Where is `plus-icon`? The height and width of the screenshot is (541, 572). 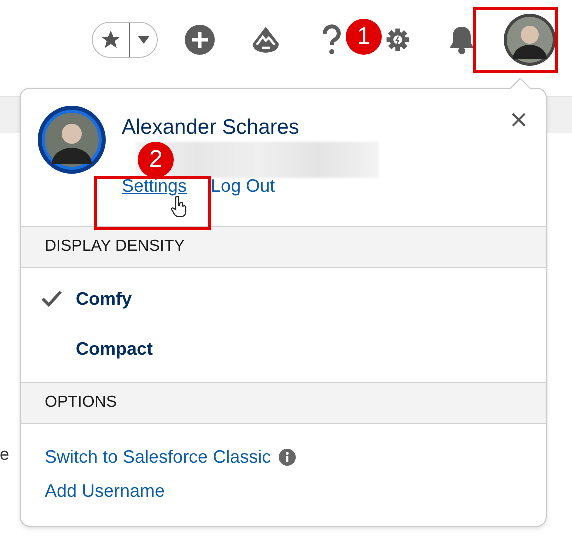
plus-icon is located at coordinates (200, 40).